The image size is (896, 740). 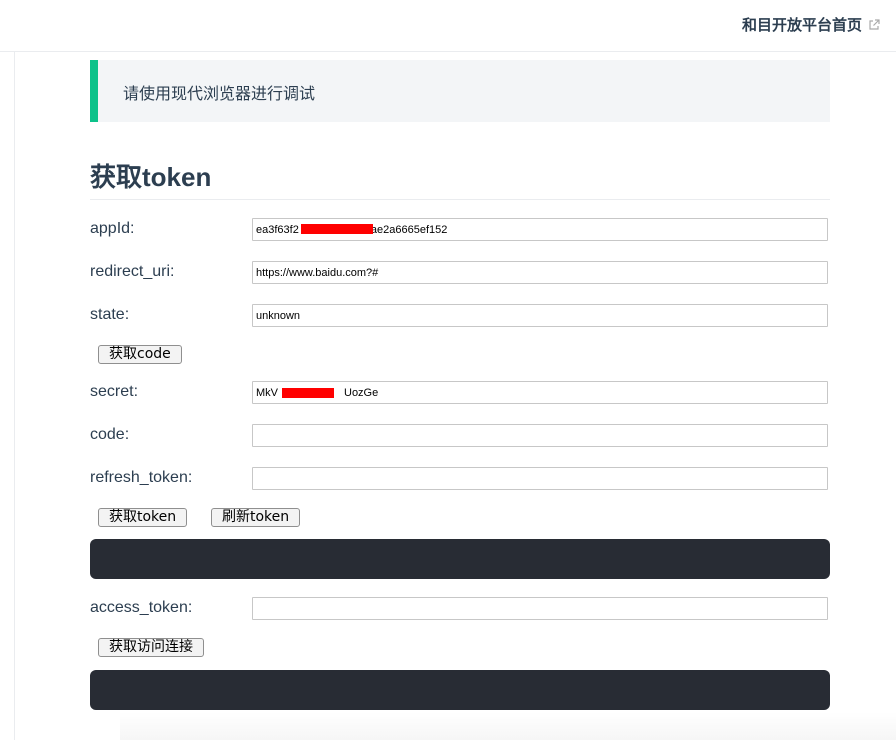 What do you see at coordinates (460, 91) in the screenshot?
I see `tip-block: 请使用现代浏览器进行调试` at bounding box center [460, 91].